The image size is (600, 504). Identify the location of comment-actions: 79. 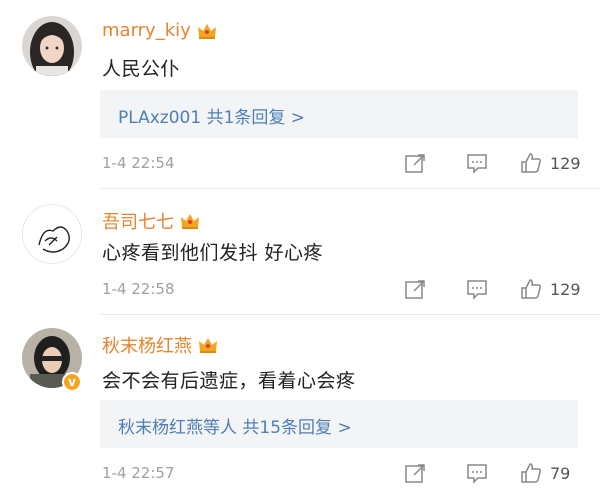
(494, 473).